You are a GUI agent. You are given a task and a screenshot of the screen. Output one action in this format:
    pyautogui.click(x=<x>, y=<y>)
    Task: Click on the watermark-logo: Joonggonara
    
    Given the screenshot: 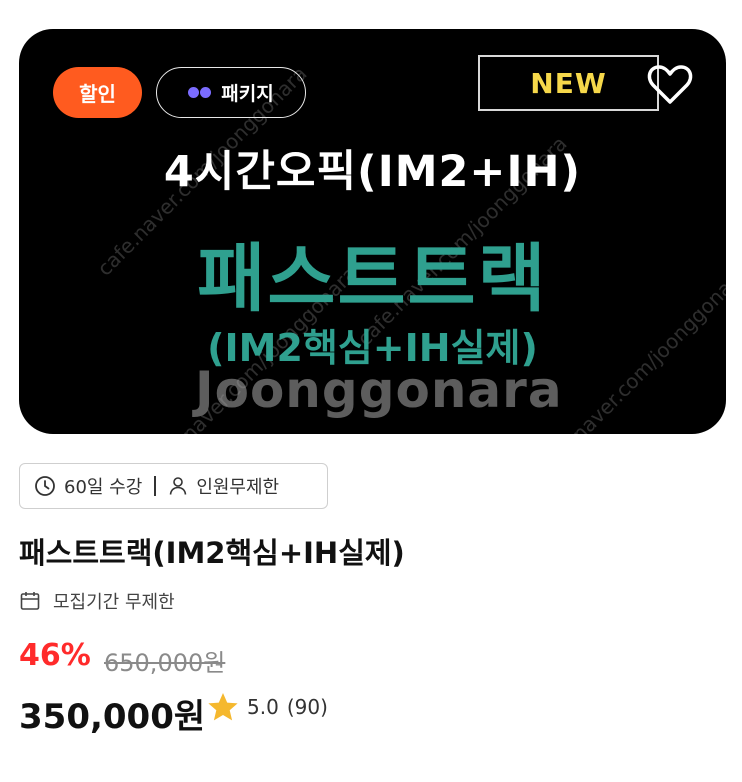 What is the action you would take?
    pyautogui.click(x=379, y=390)
    